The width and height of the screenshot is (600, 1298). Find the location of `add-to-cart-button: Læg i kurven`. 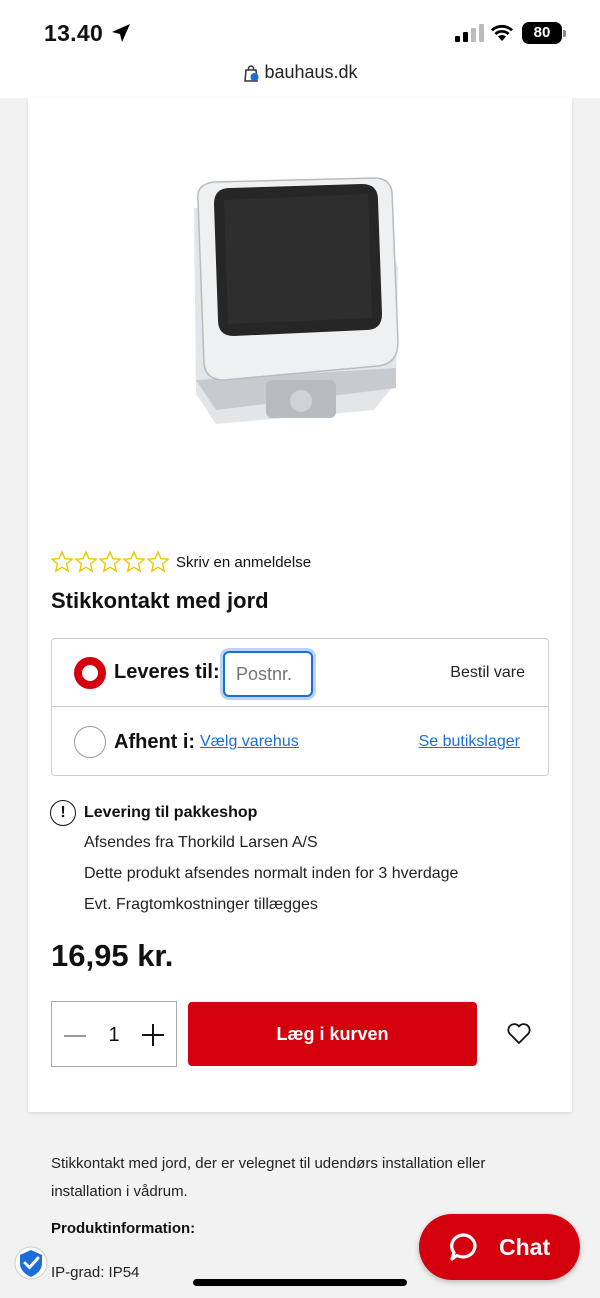

add-to-cart-button: Læg i kurven is located at coordinates (332, 1034).